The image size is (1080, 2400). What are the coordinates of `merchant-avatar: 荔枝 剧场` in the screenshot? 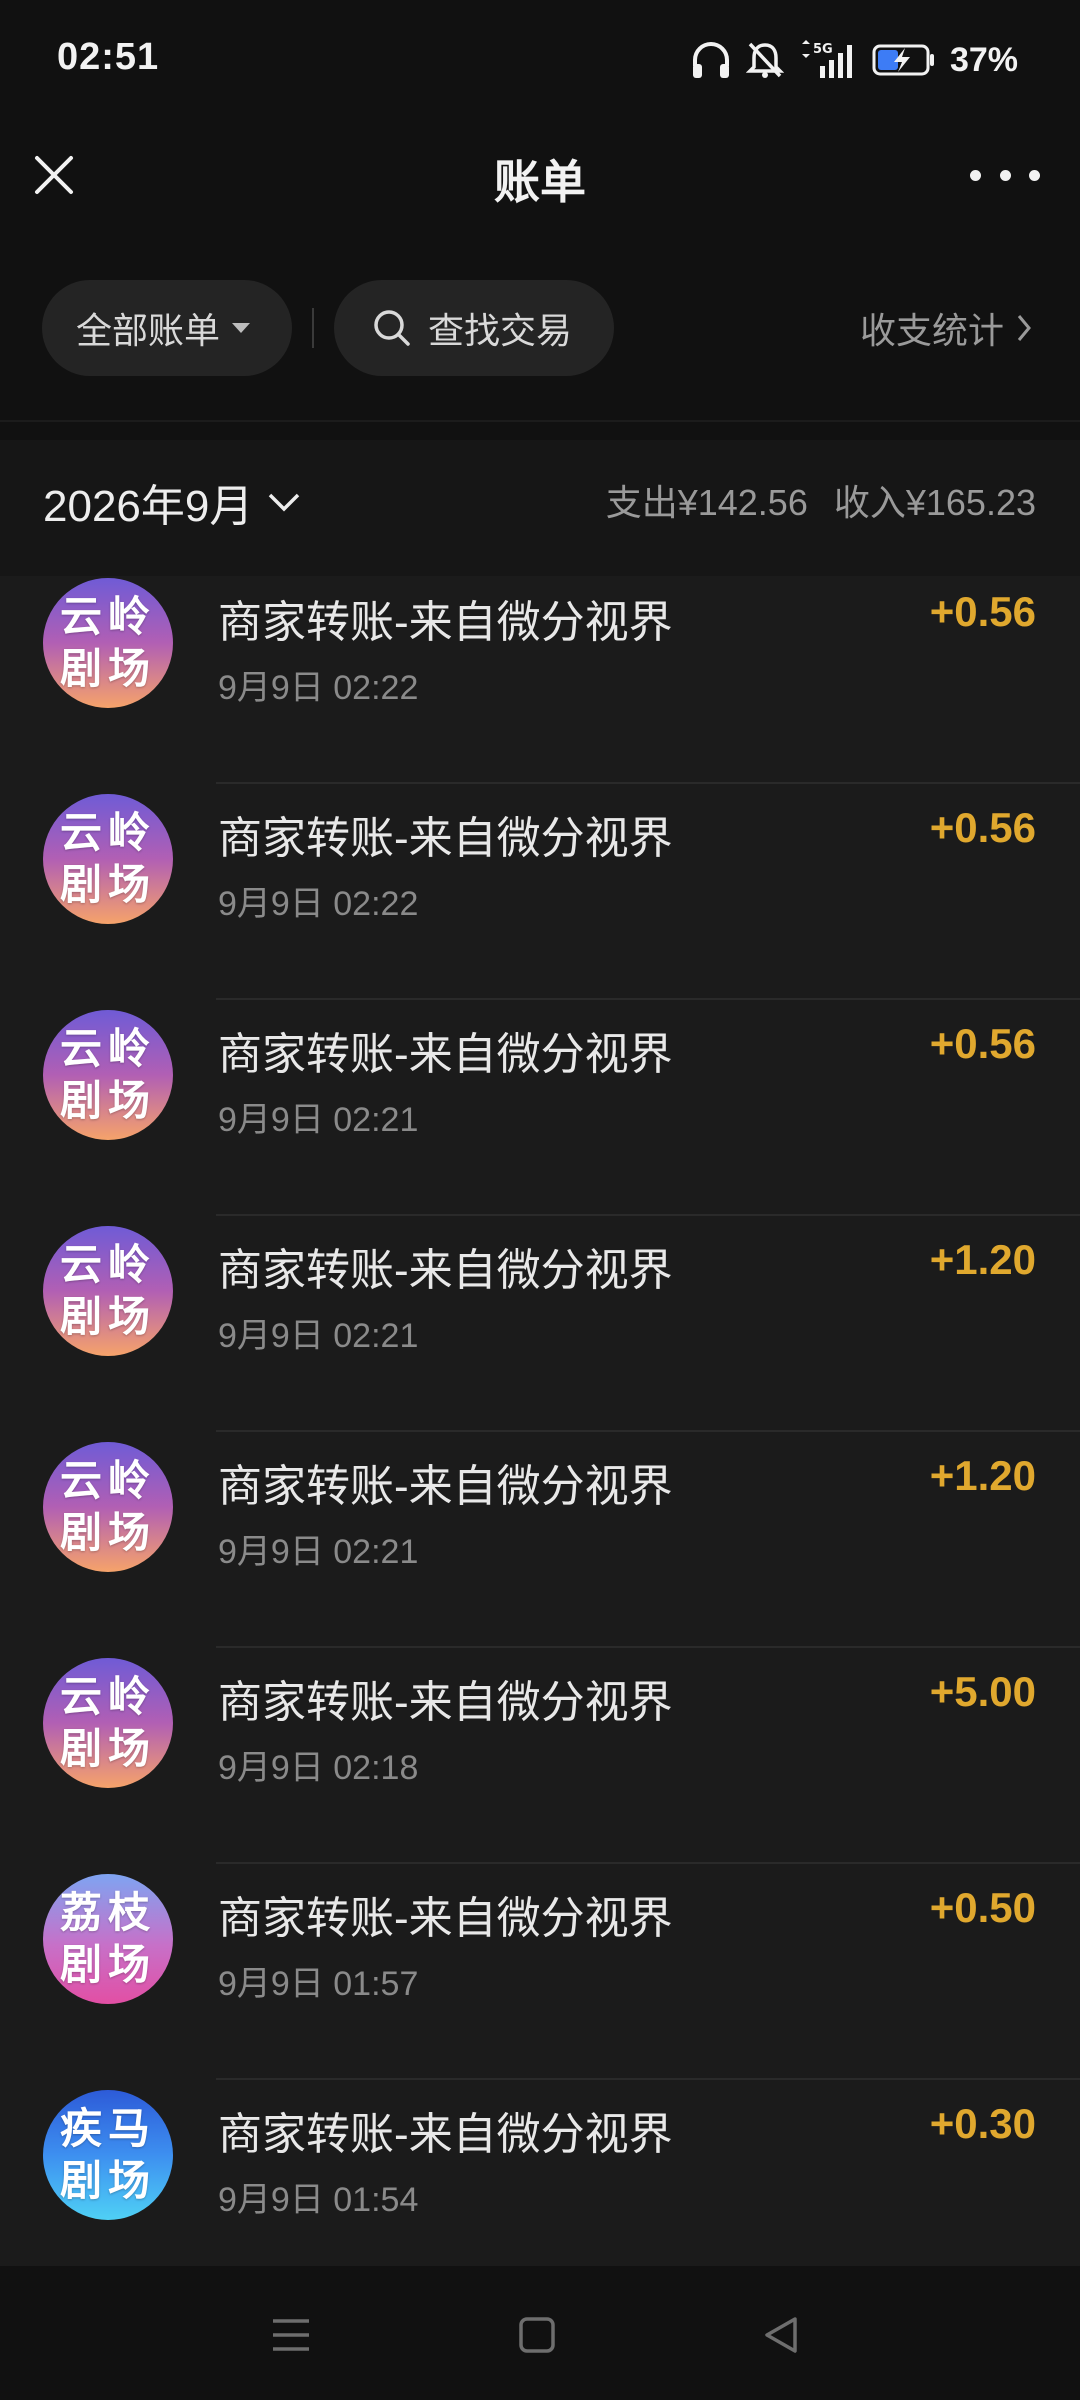 It's located at (108, 1939).